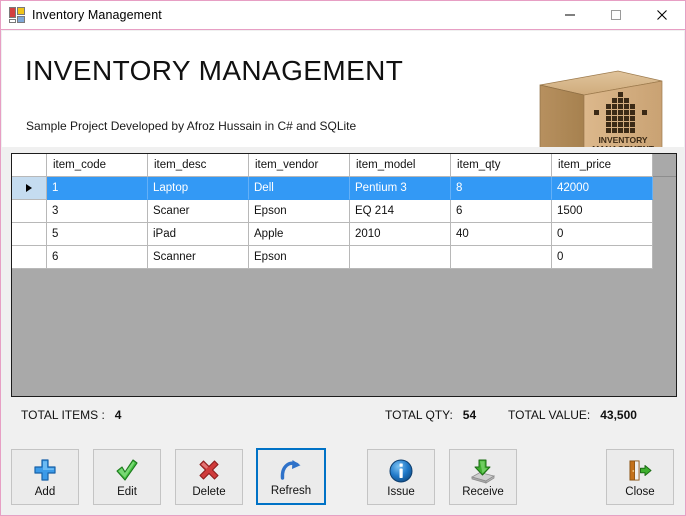  I want to click on delete-button: Delete, so click(209, 477).